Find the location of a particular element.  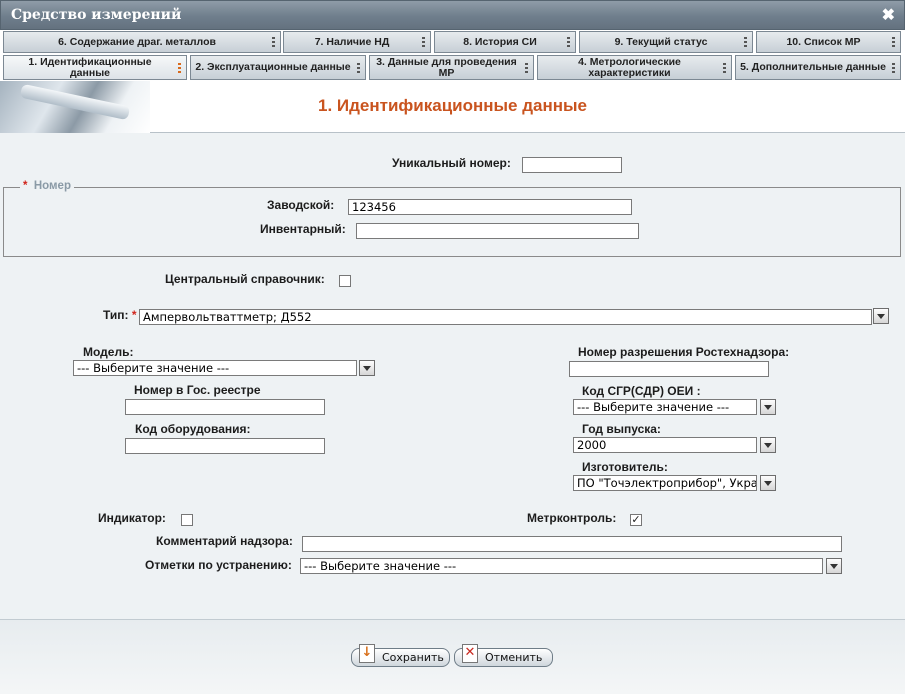

cancel-button-label: Отменить is located at coordinates (514, 657).